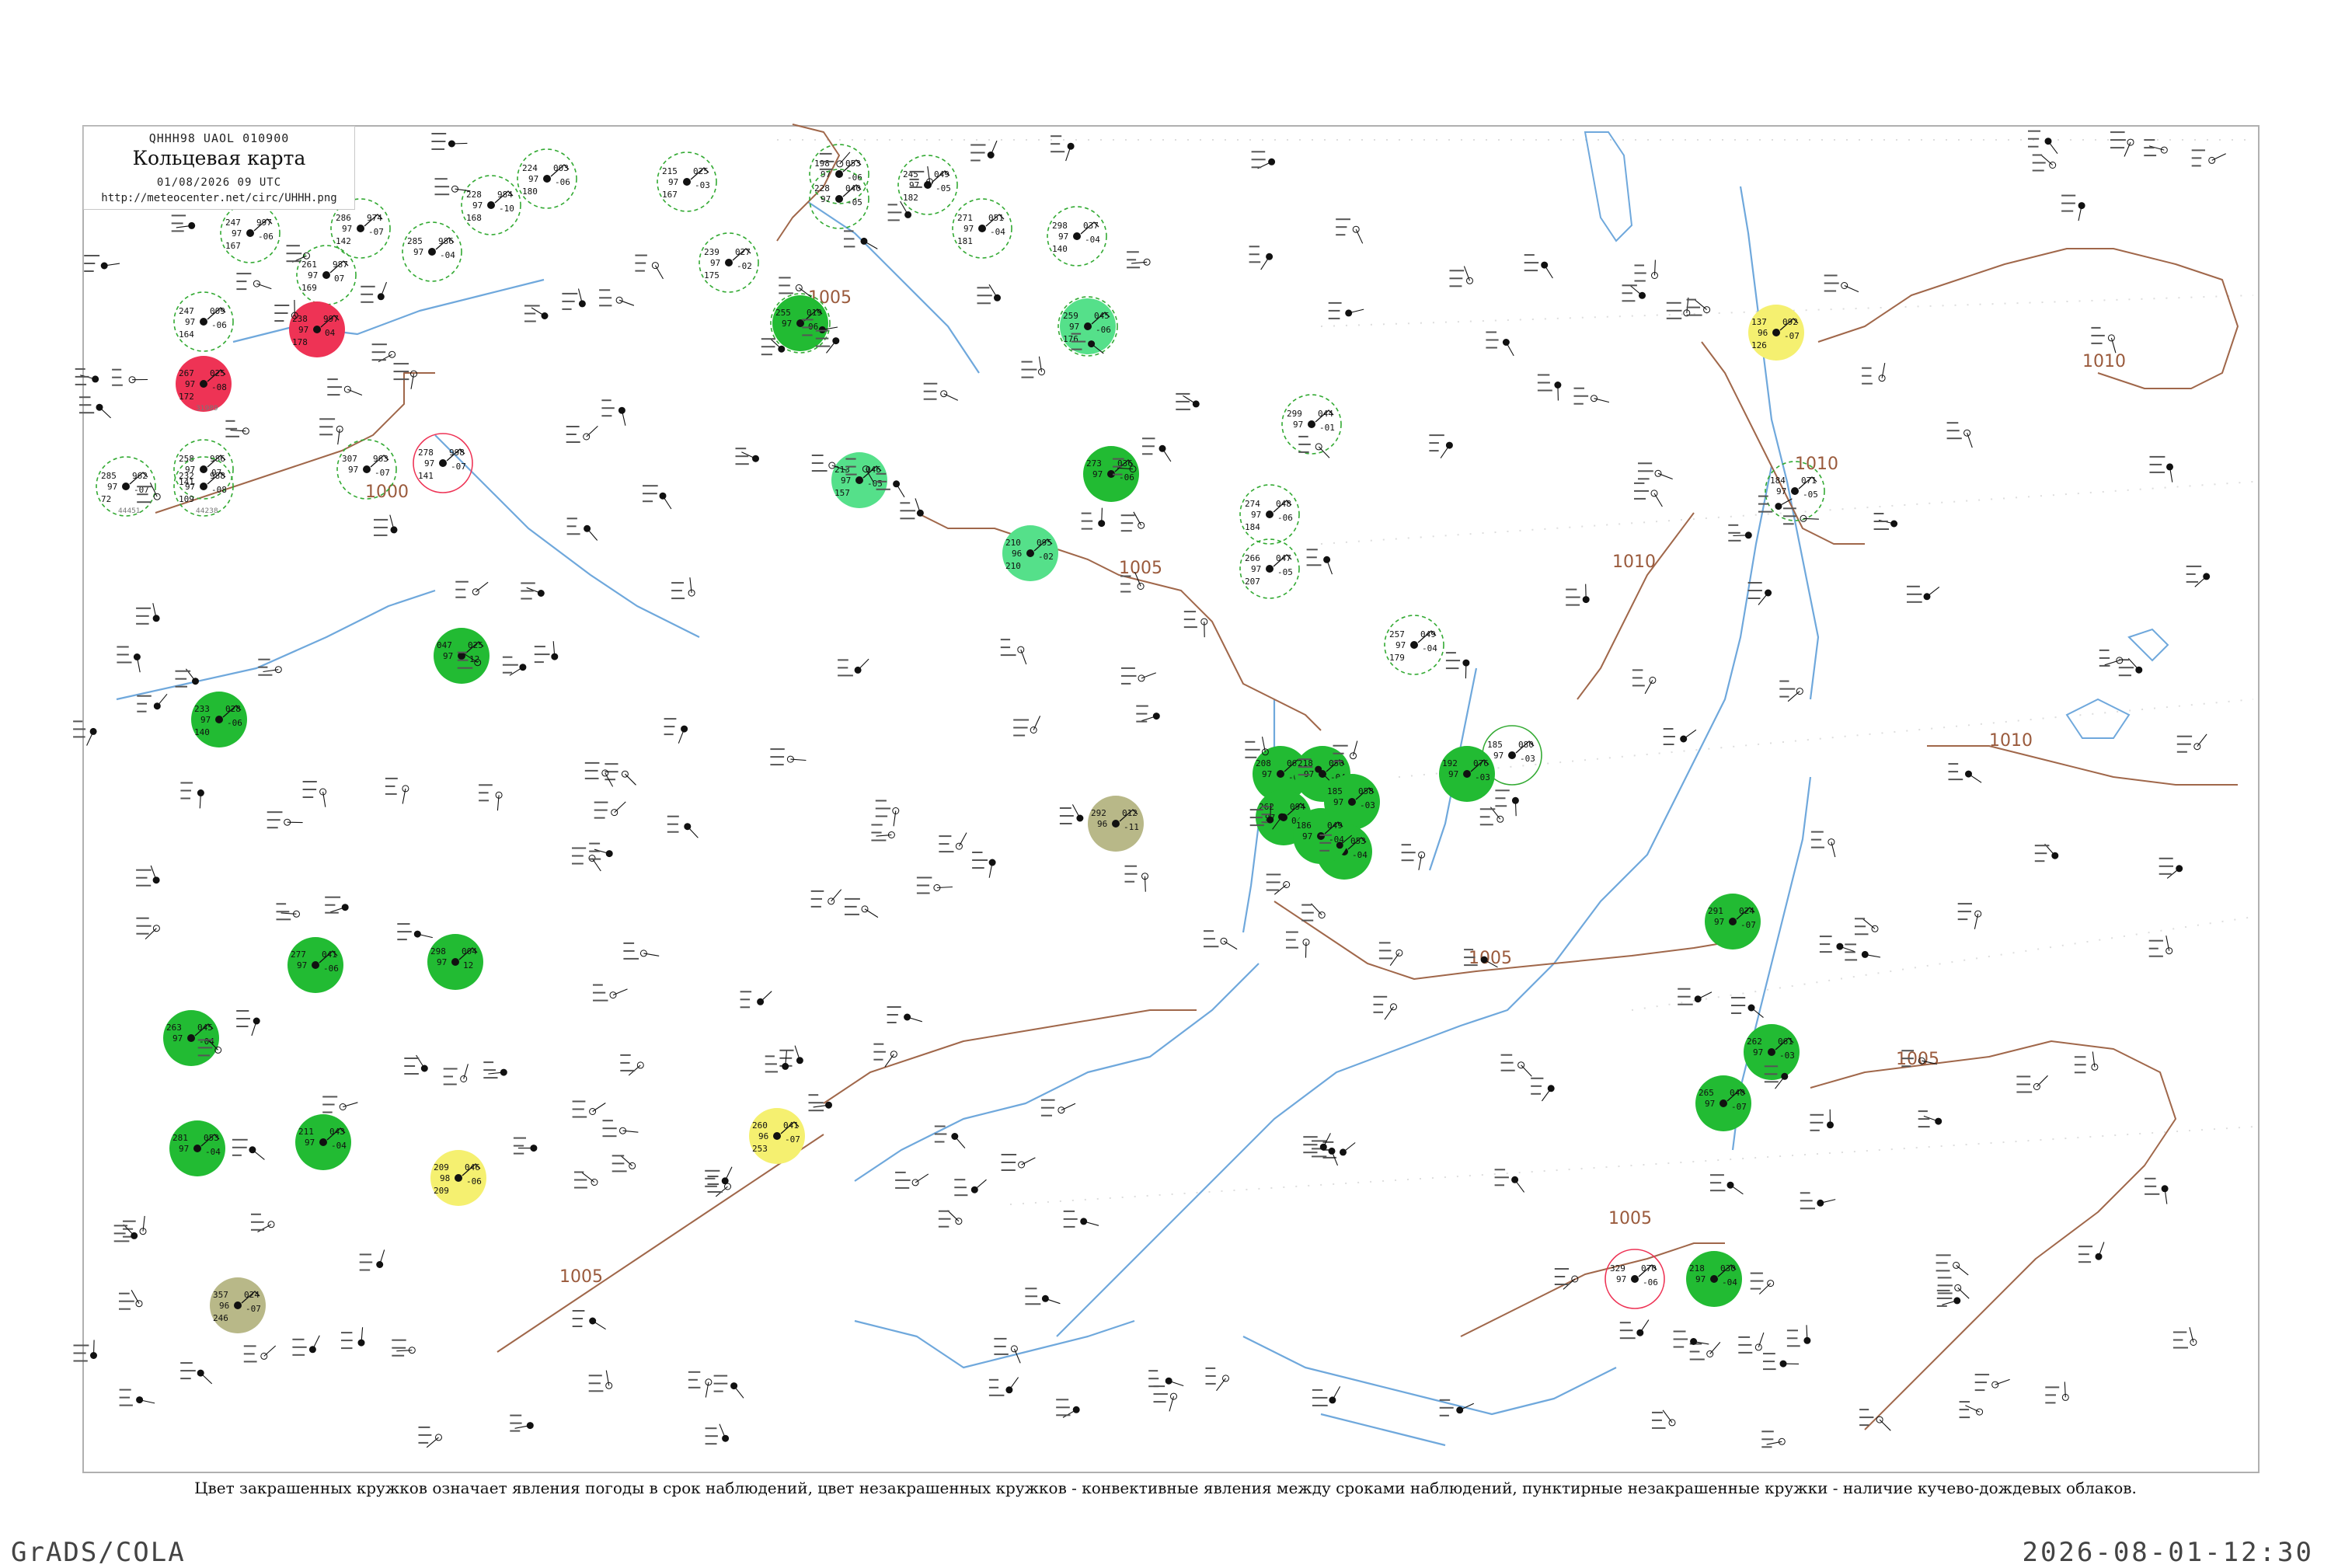 This screenshot has width=2331, height=1568. I want to click on station-temperature: 215, so click(670, 171).